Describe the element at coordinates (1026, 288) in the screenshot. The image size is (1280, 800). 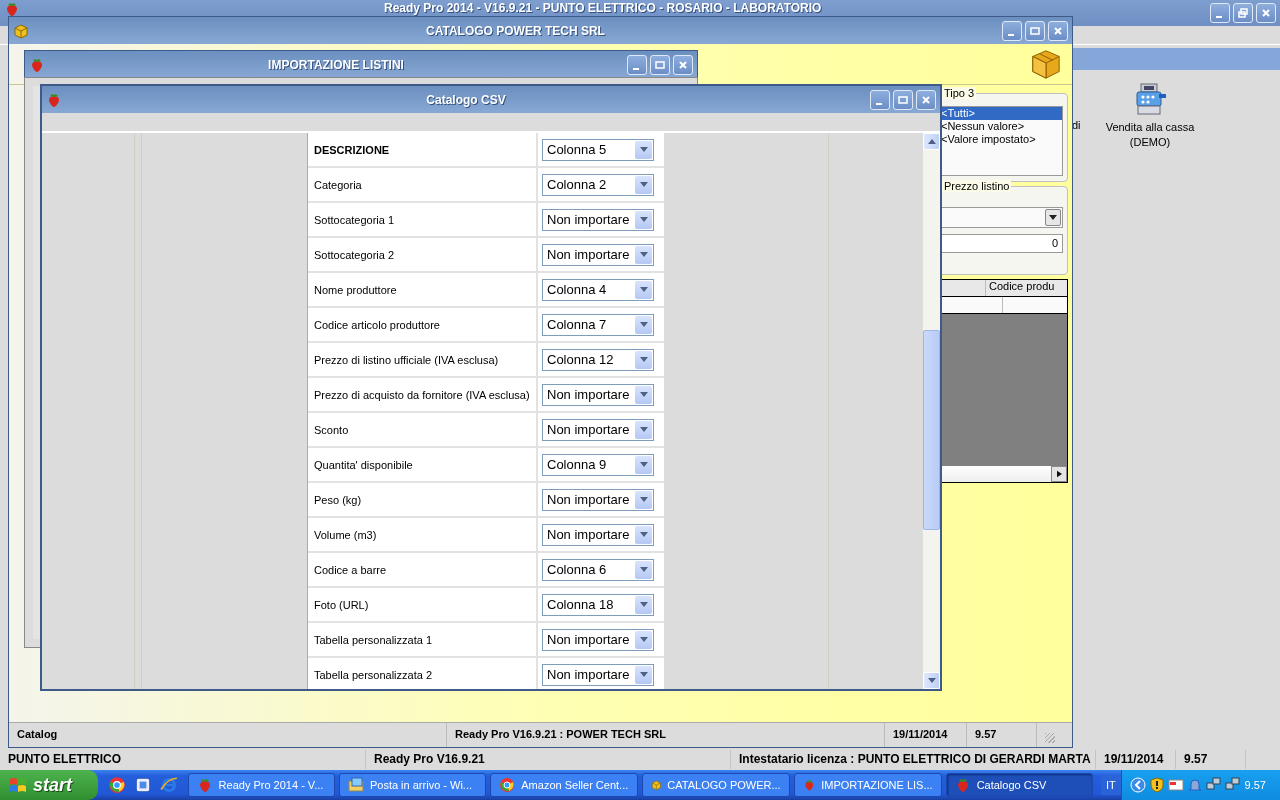
I see `column-header: Codice produ` at that location.